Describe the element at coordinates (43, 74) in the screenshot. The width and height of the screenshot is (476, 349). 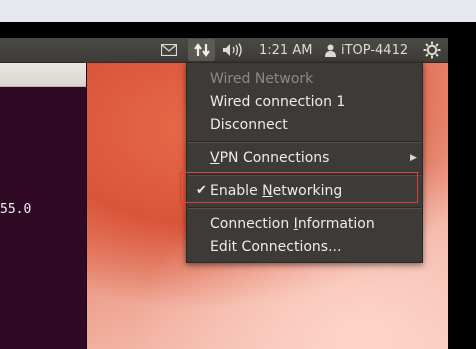
I see `terminal-tab-bar` at that location.